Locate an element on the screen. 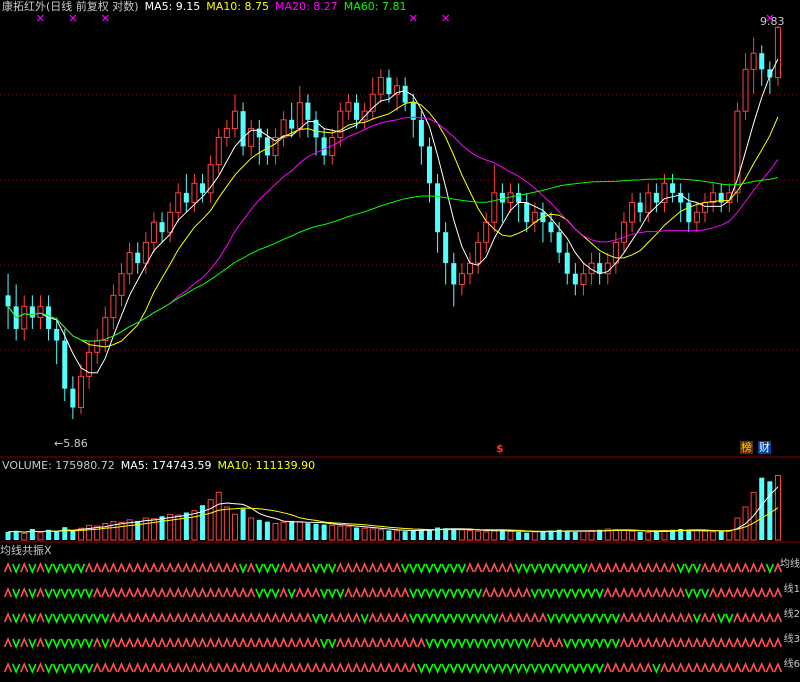 The width and height of the screenshot is (800, 682). dollar-marker: $ is located at coordinates (500, 449).